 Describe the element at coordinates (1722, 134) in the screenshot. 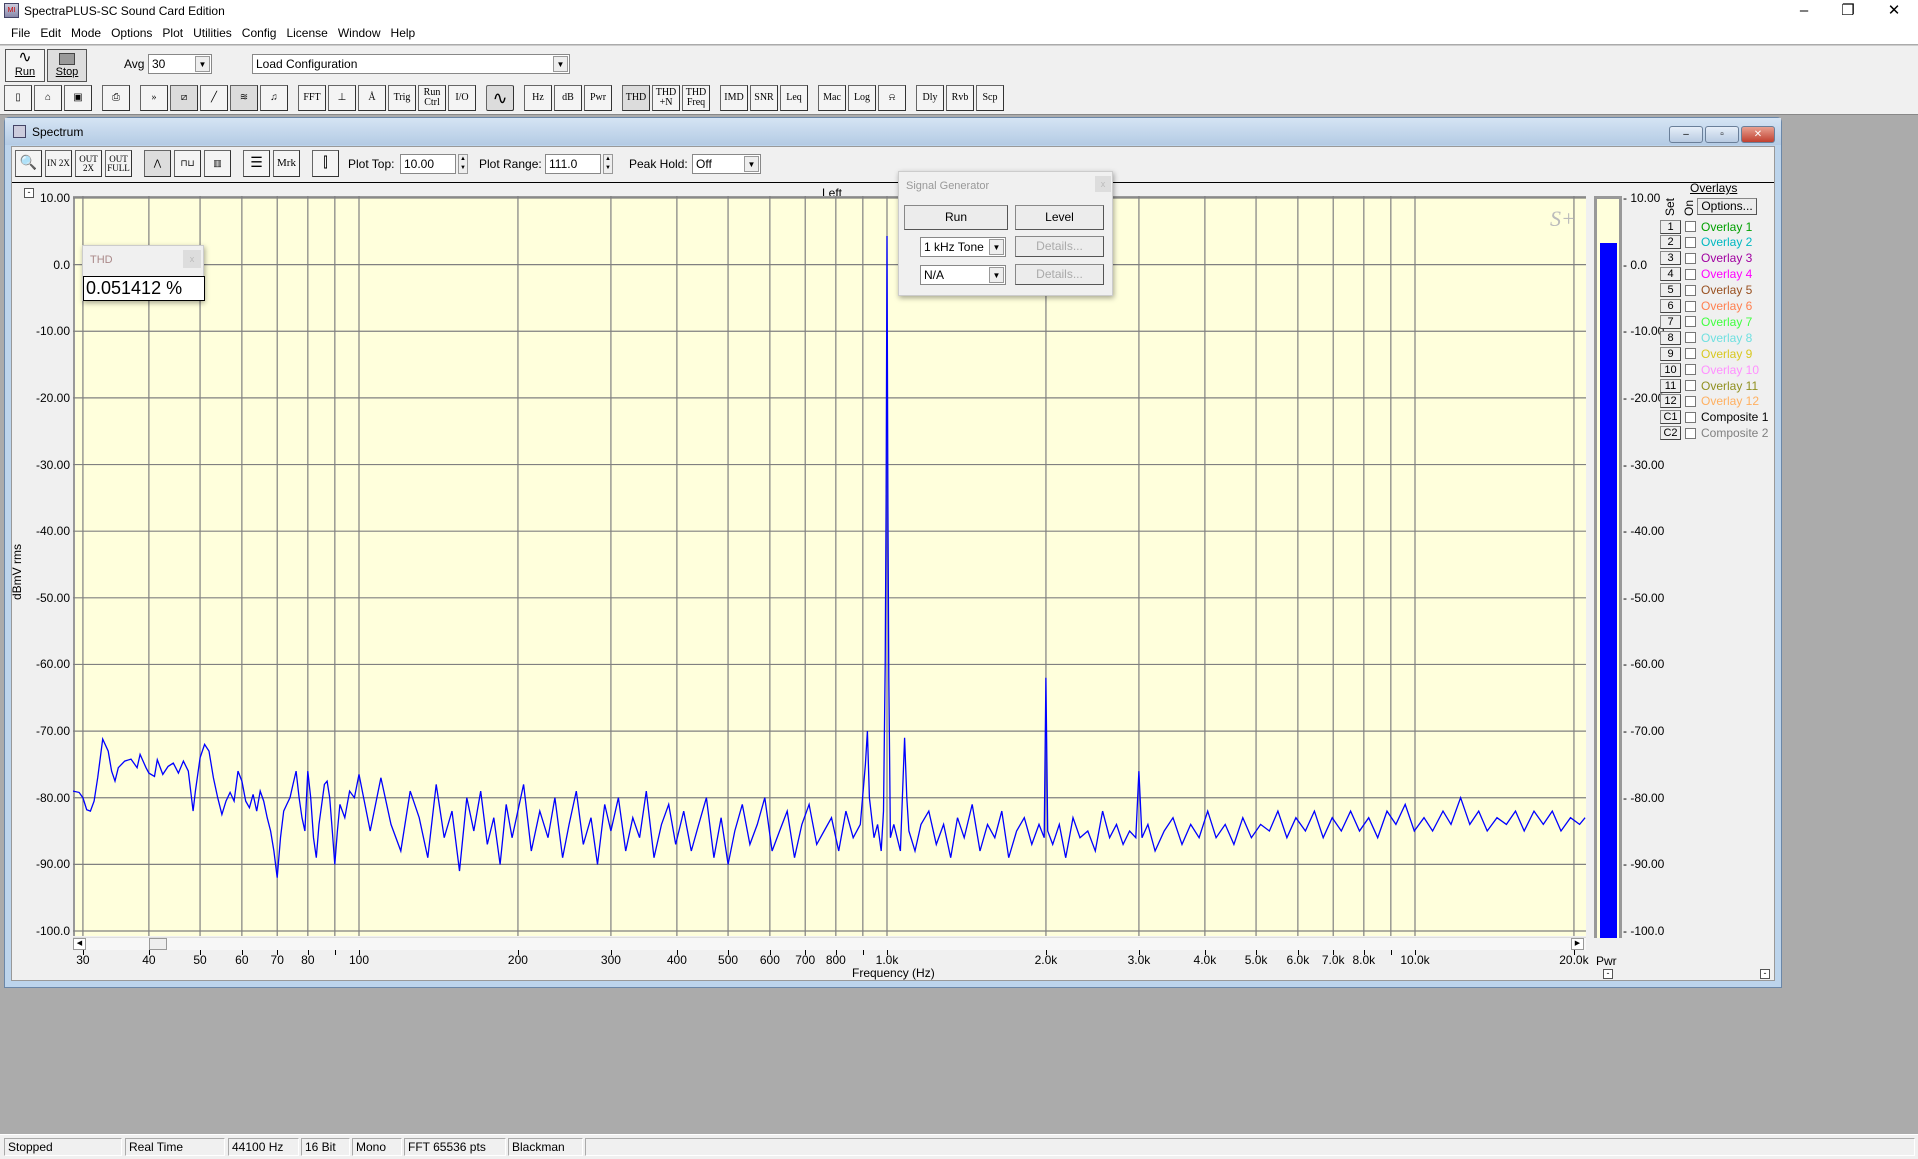

I see `spectrum-restore-button: ▫` at that location.